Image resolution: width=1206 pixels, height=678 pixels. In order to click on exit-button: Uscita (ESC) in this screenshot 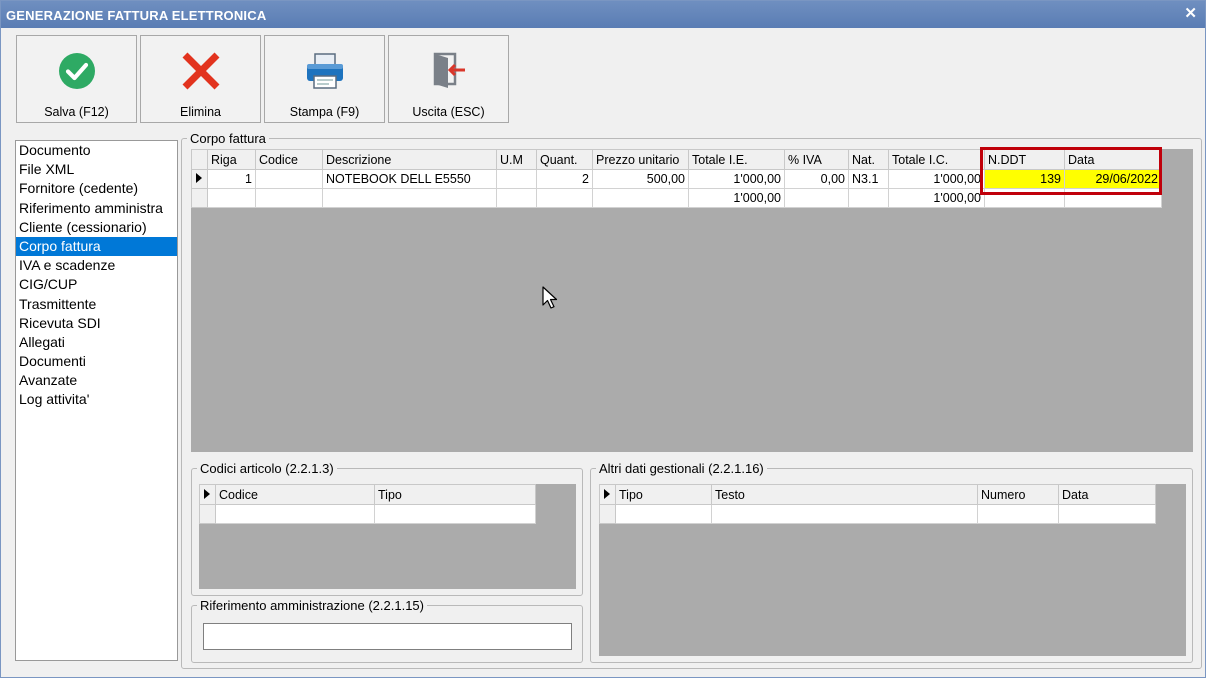, I will do `click(448, 79)`.